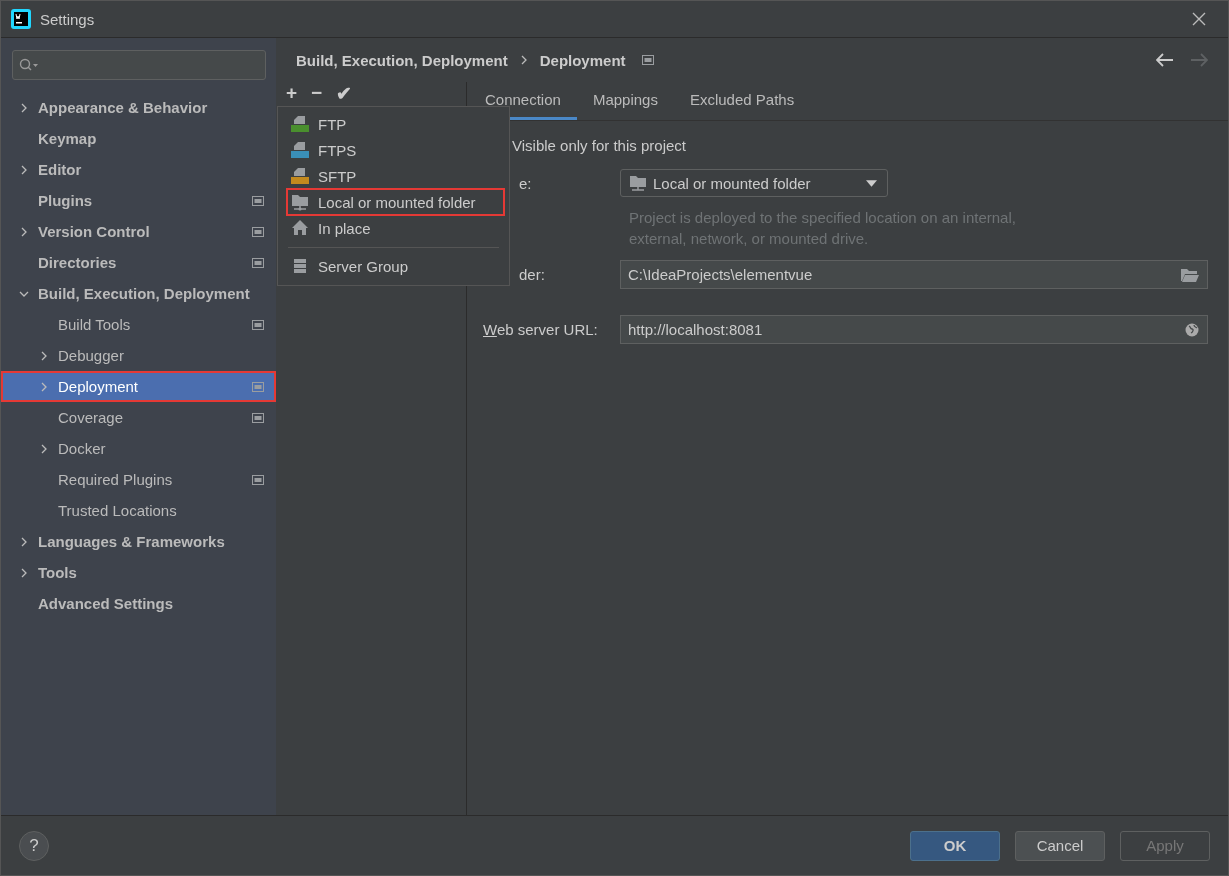  I want to click on settings-tree-item: Deployment, so click(138, 386).